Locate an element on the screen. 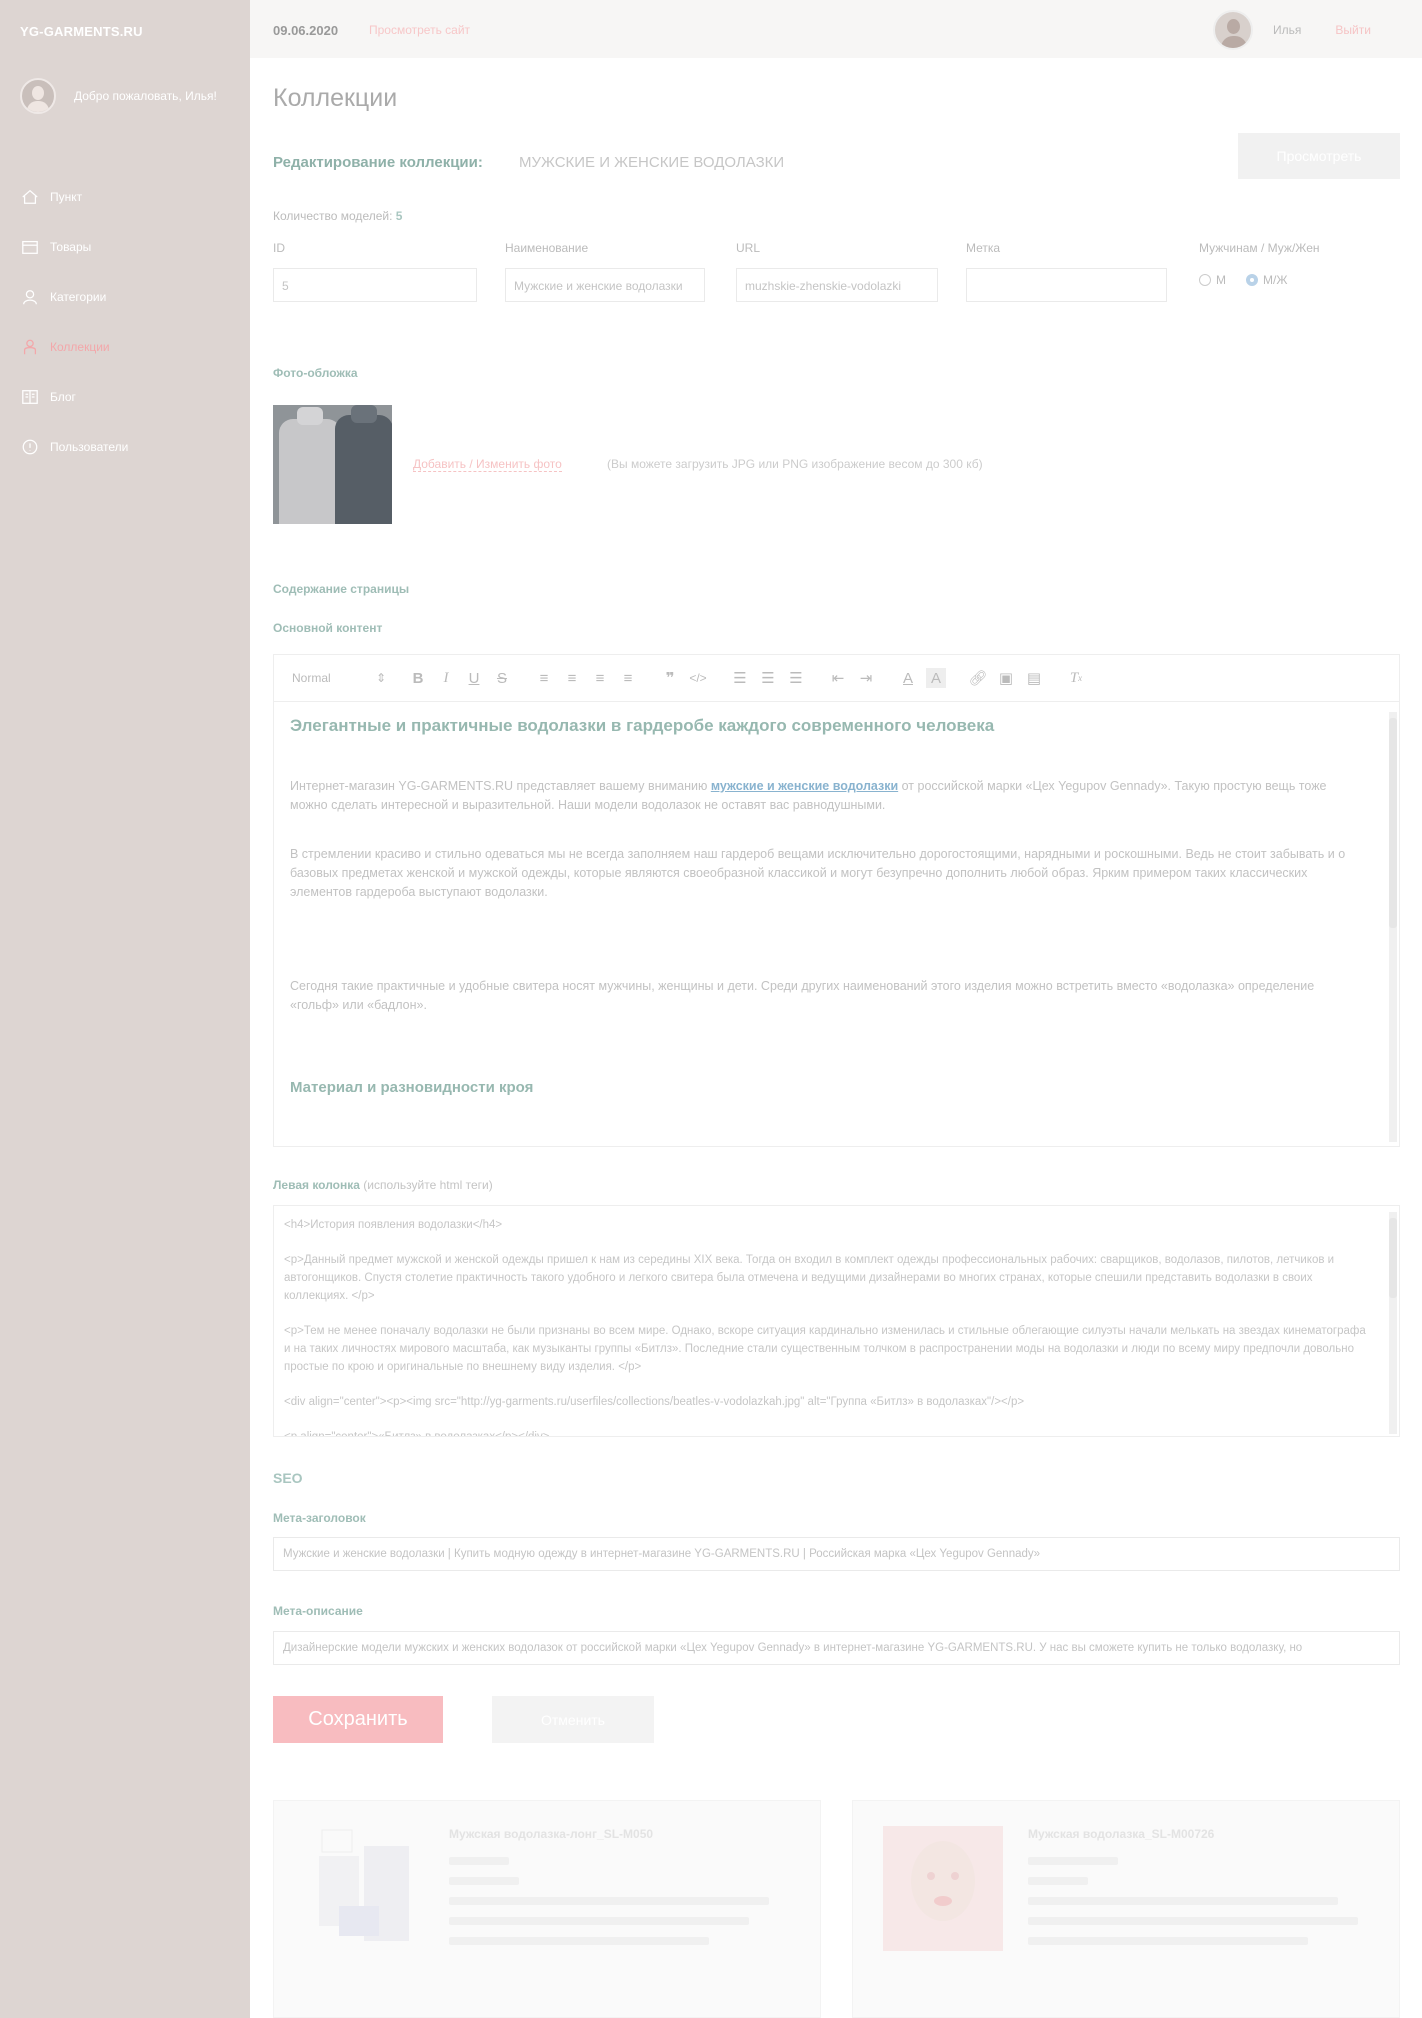 The image size is (1422, 2018). clear-format-icon: Tx is located at coordinates (1076, 678).